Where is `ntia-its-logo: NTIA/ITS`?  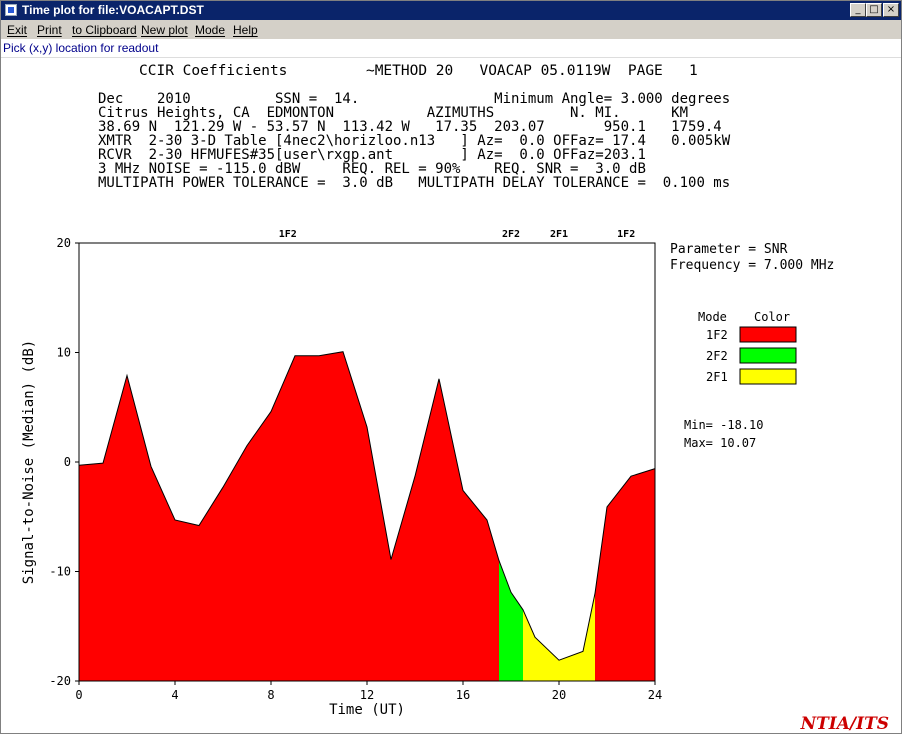 ntia-its-logo: NTIA/ITS is located at coordinates (844, 724).